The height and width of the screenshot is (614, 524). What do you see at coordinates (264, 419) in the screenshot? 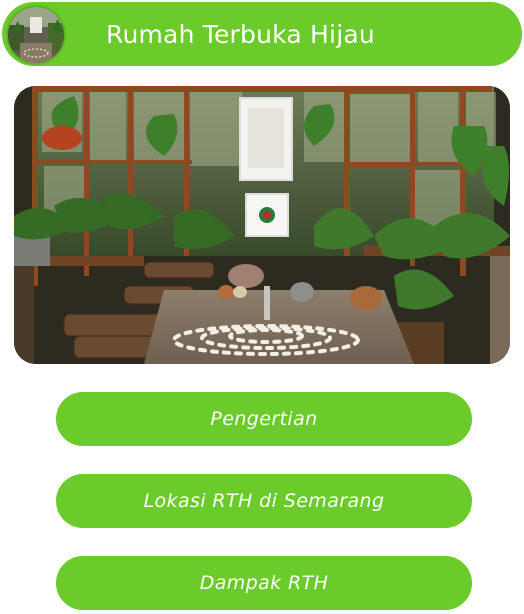
I see `pengertian-button: Pengertian` at bounding box center [264, 419].